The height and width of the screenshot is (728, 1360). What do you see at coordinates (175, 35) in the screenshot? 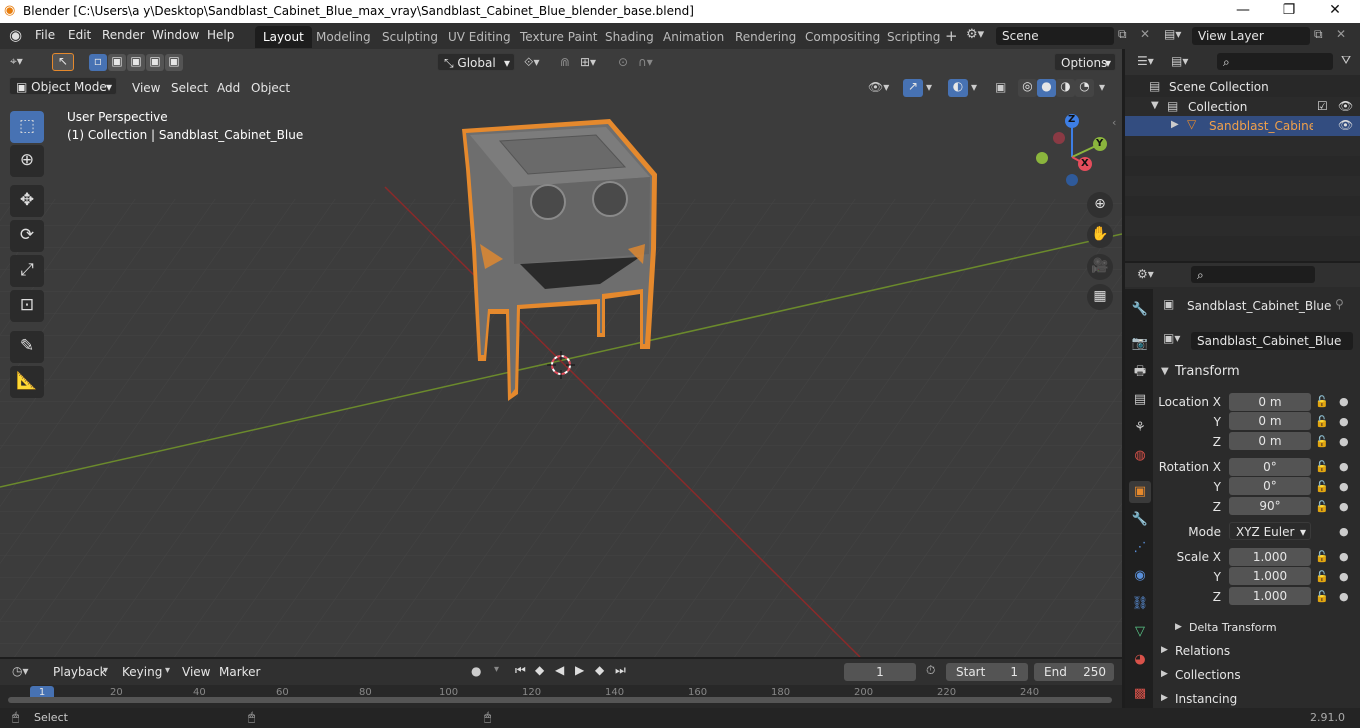
I see `menu-window: Window` at bounding box center [175, 35].